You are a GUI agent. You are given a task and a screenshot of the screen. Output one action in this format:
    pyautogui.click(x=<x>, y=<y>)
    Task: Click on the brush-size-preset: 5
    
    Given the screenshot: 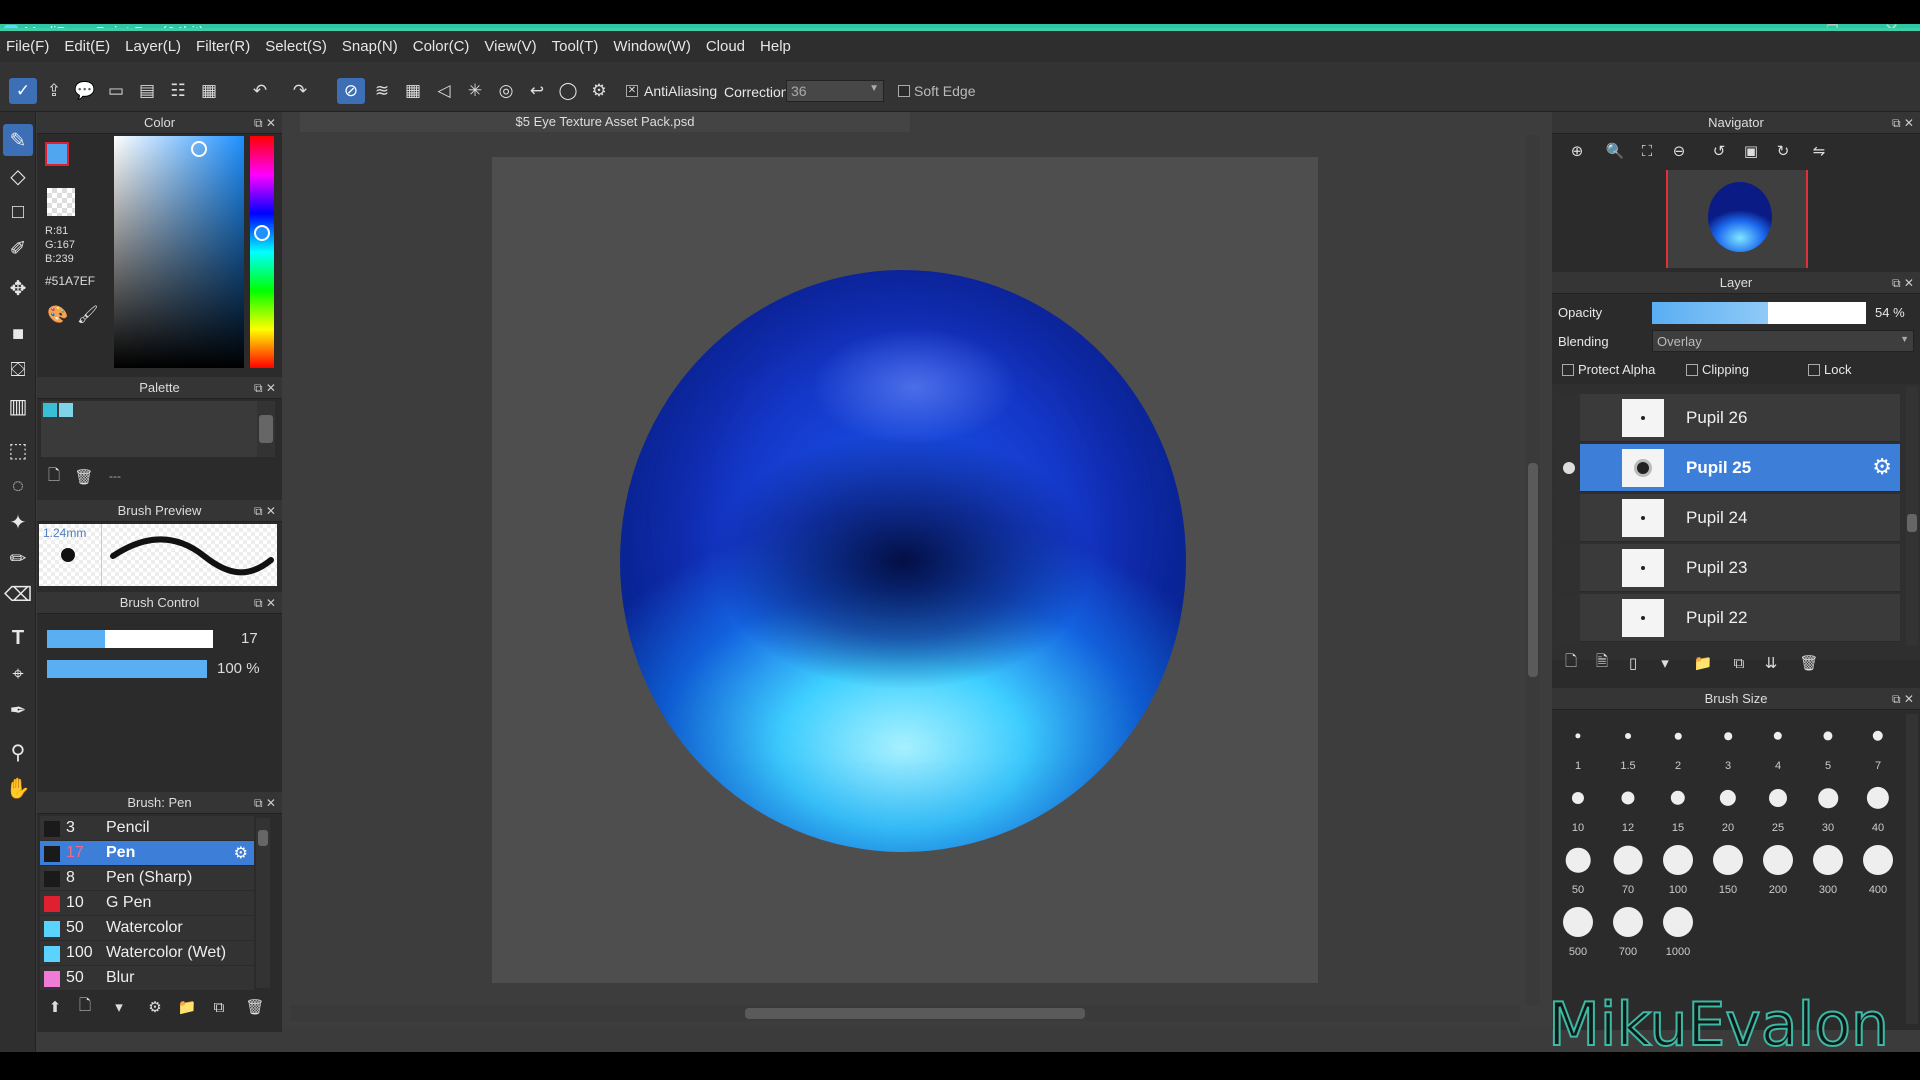 What is the action you would take?
    pyautogui.click(x=1828, y=745)
    